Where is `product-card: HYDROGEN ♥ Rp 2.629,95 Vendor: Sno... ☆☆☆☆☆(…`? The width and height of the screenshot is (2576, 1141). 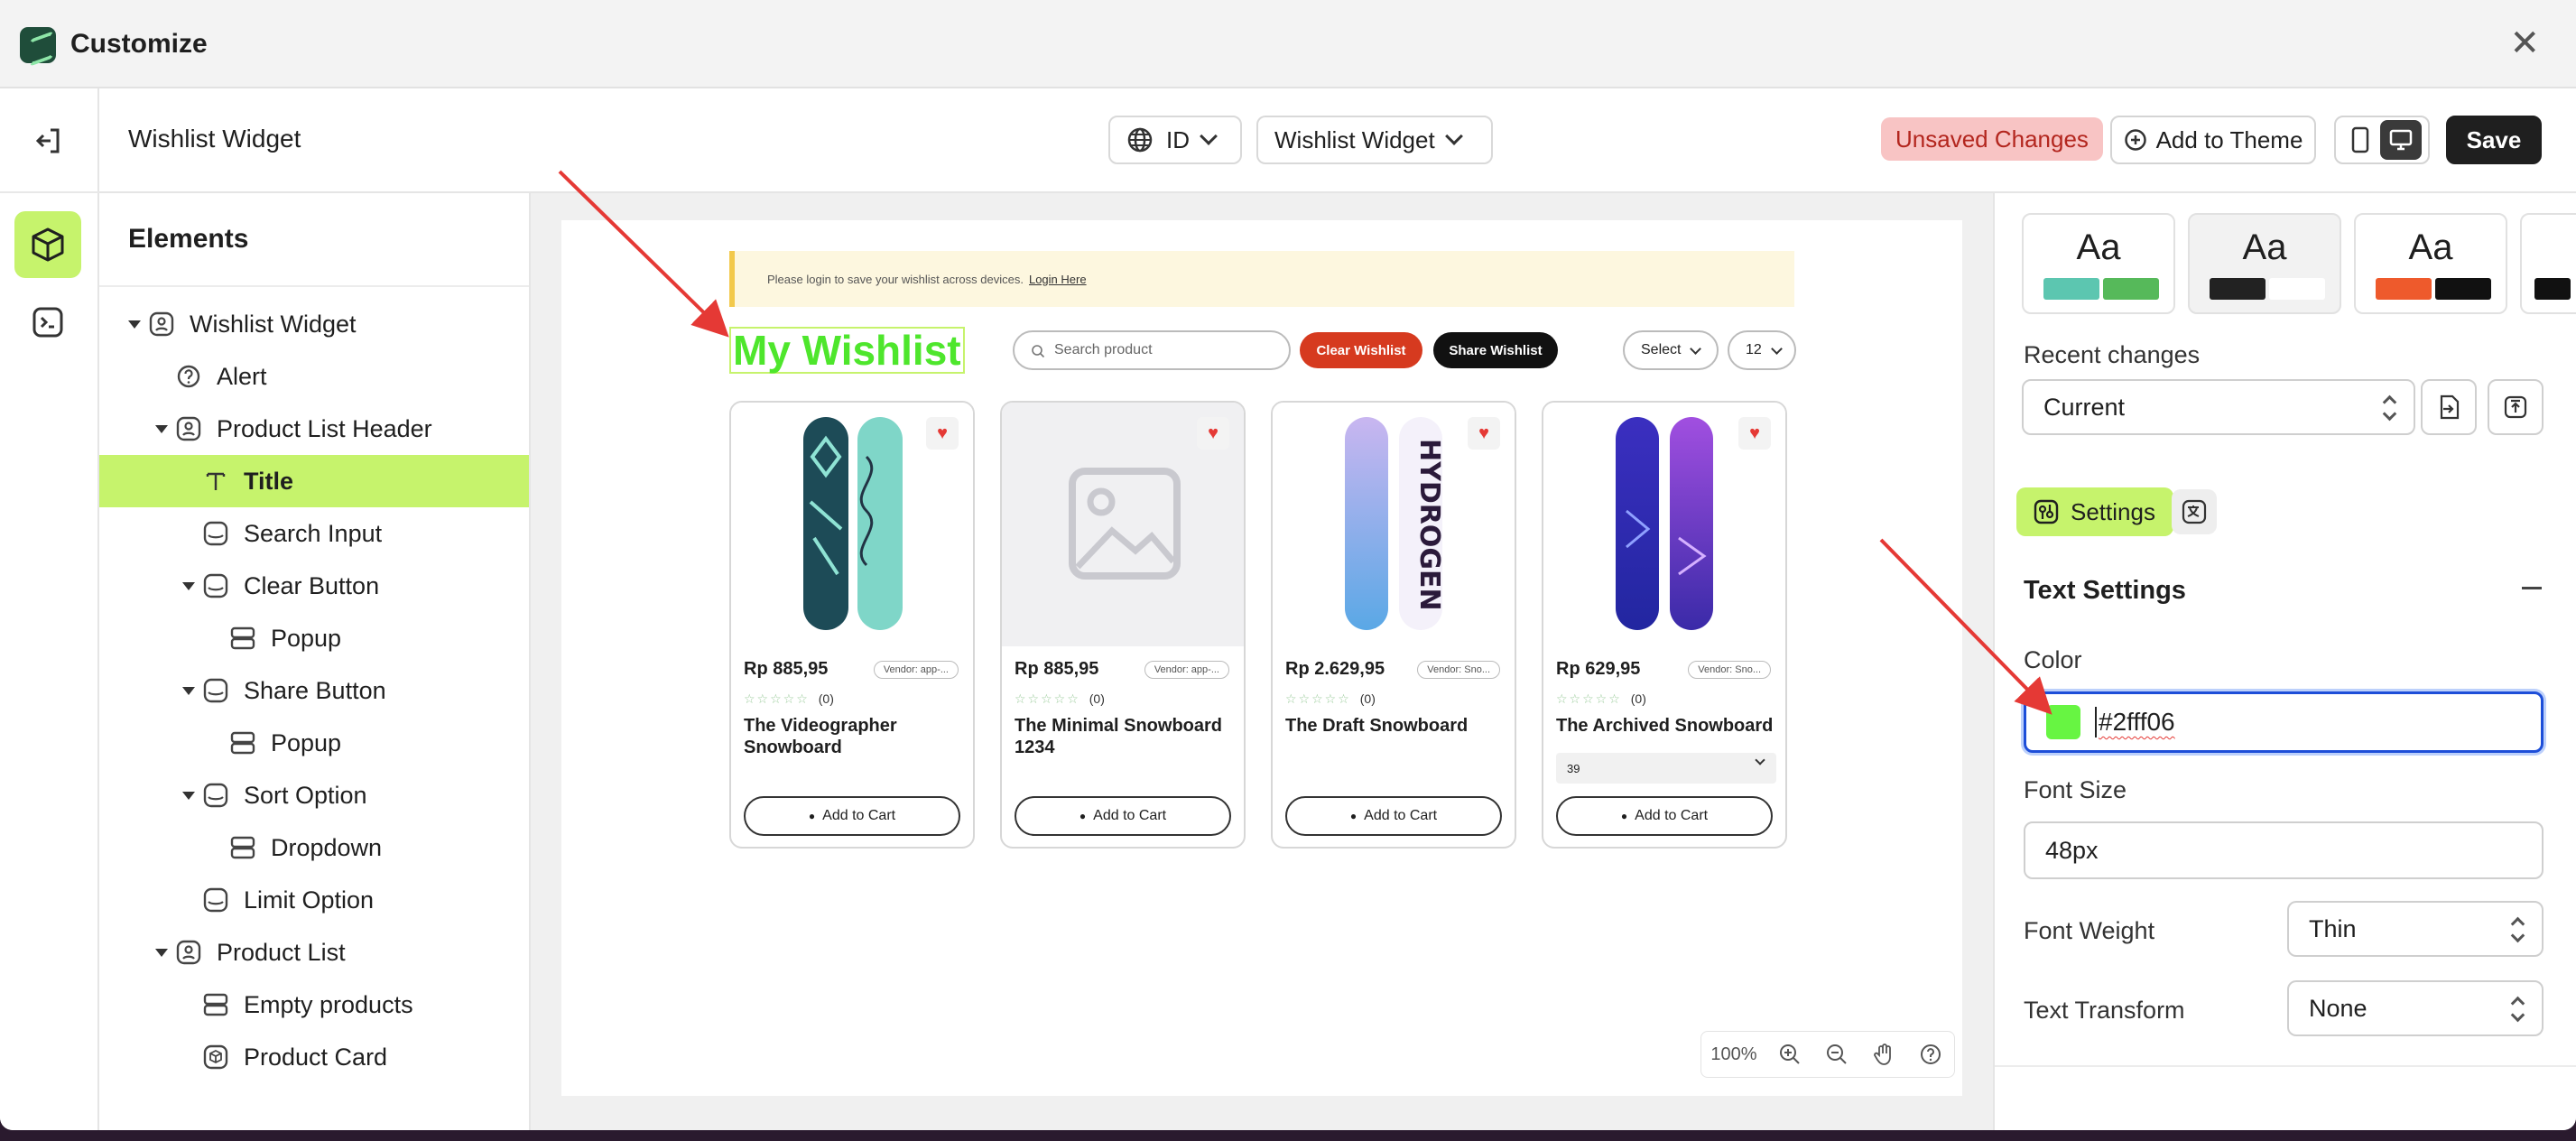 product-card: HYDROGEN ♥ Rp 2.629,95 Vendor: Sno... ☆☆☆☆☆(… is located at coordinates (1394, 625).